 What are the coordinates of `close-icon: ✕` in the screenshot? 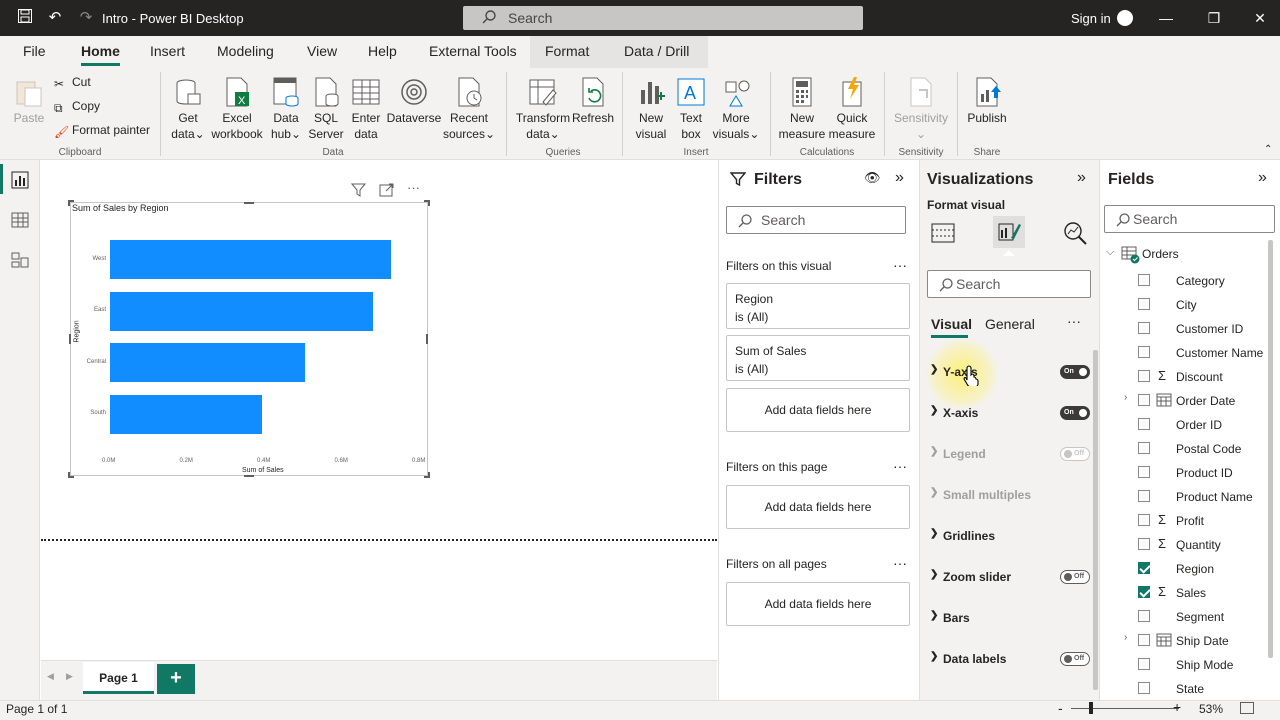 It's located at (1260, 18).